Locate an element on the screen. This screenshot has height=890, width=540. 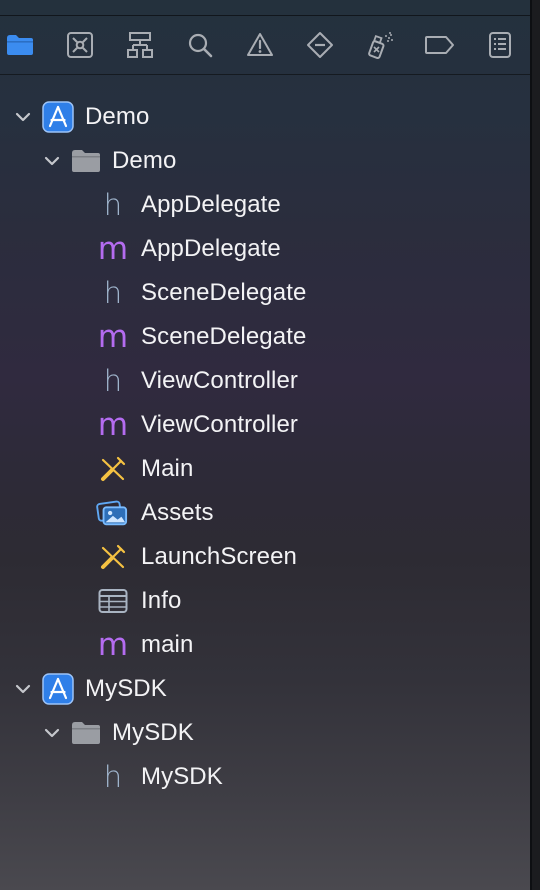
tree-row-demo-project: Demo is located at coordinates (265, 117).